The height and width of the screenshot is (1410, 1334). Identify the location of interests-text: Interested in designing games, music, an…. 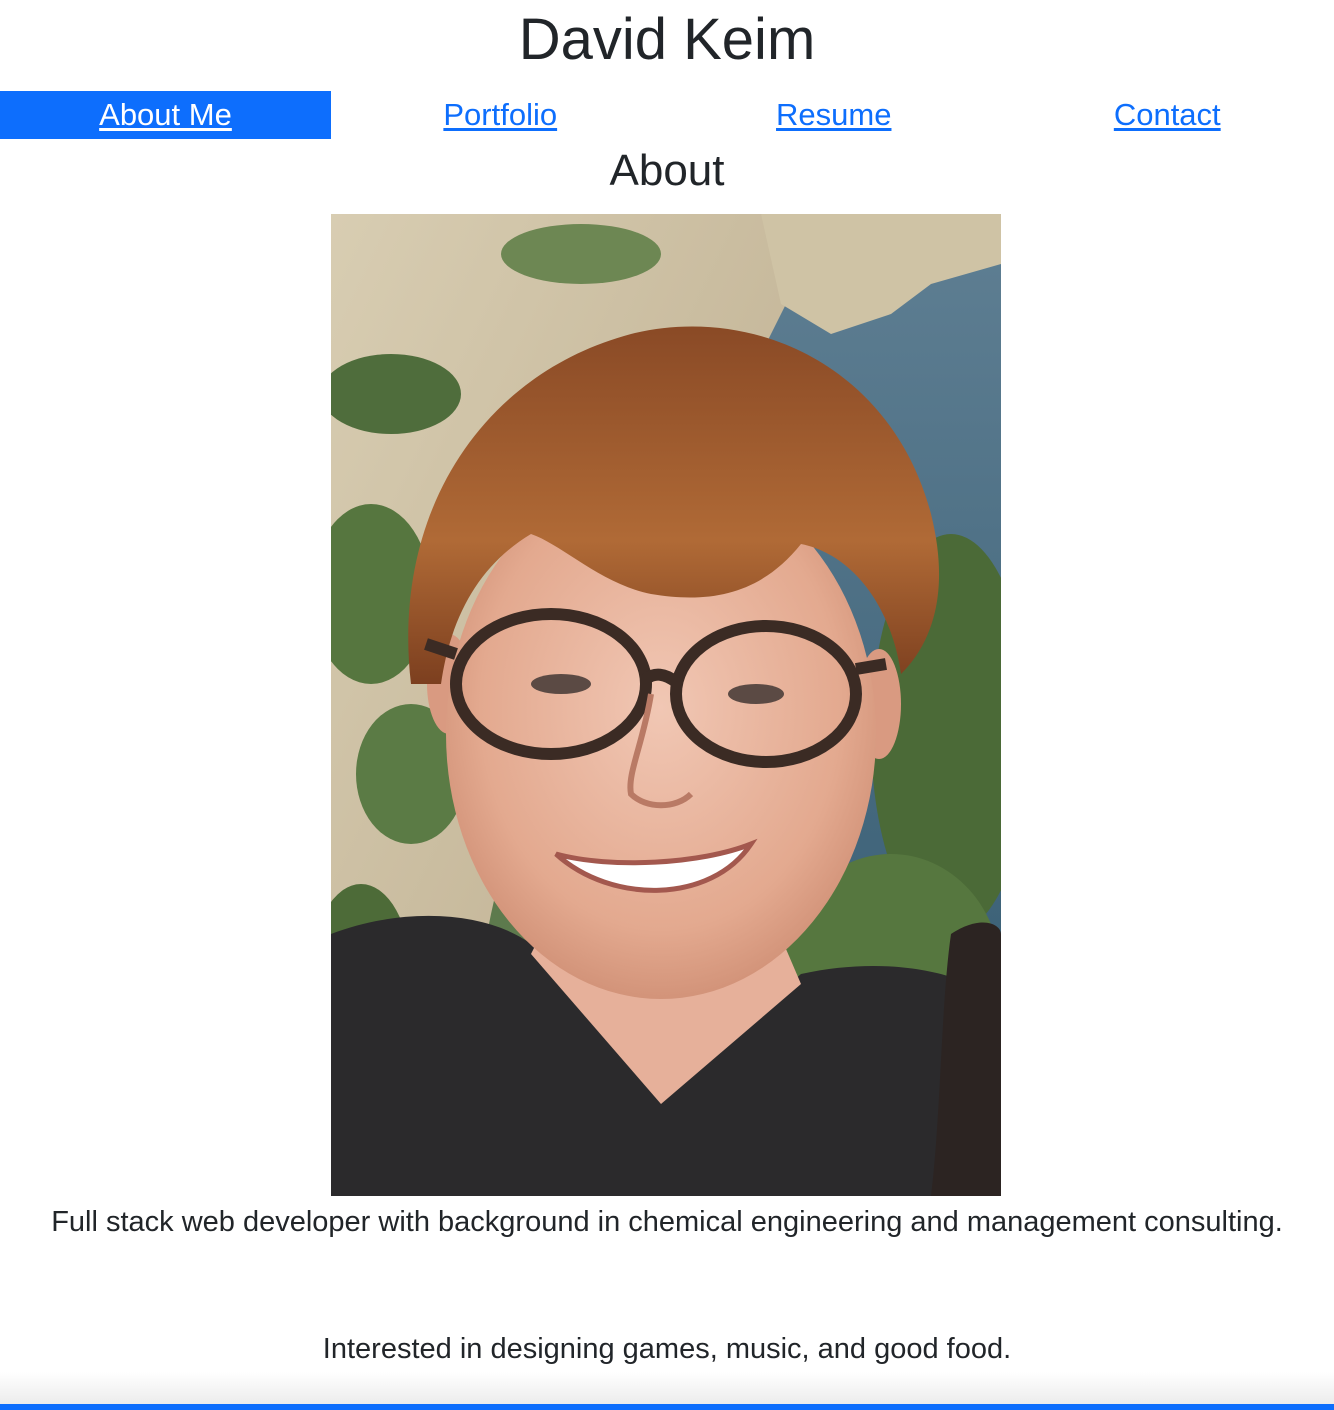
(667, 1349).